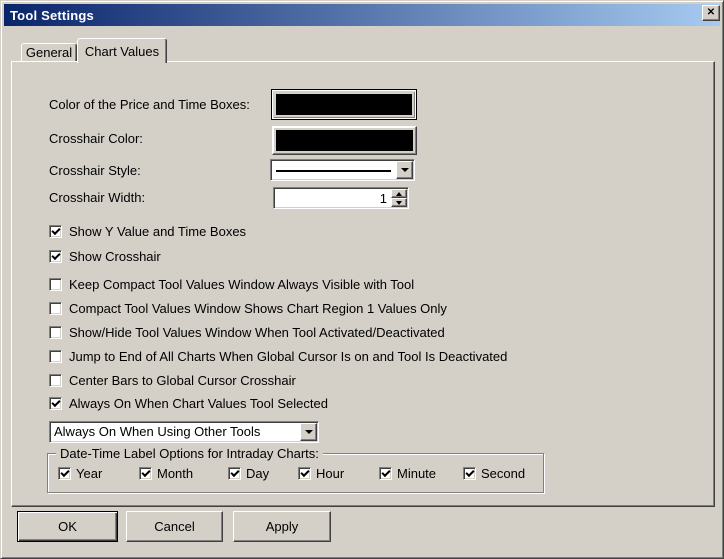 Image resolution: width=724 pixels, height=559 pixels. What do you see at coordinates (115, 257) in the screenshot?
I see `show-crosshair-label: Show Crosshair` at bounding box center [115, 257].